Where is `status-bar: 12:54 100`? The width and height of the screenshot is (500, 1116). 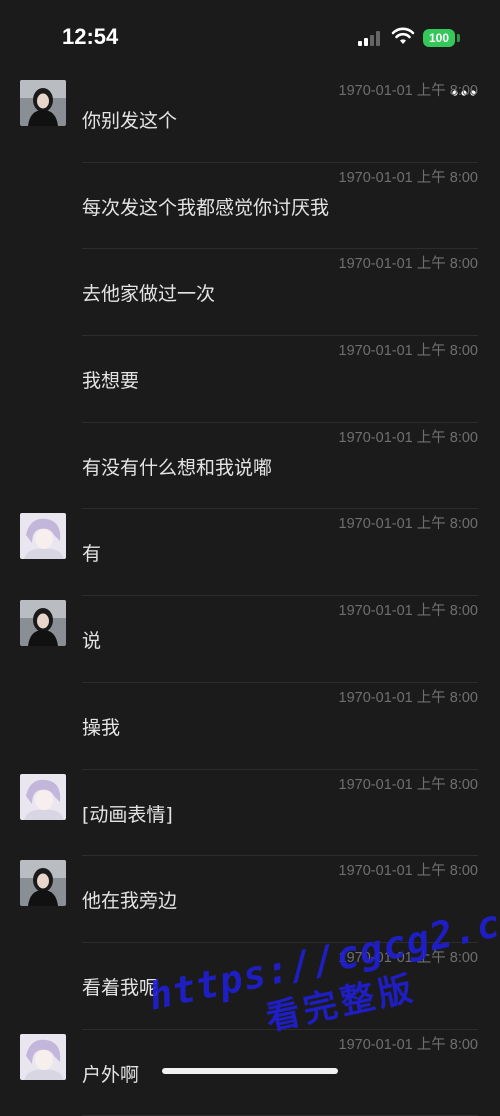 status-bar: 12:54 100 is located at coordinates (250, 38).